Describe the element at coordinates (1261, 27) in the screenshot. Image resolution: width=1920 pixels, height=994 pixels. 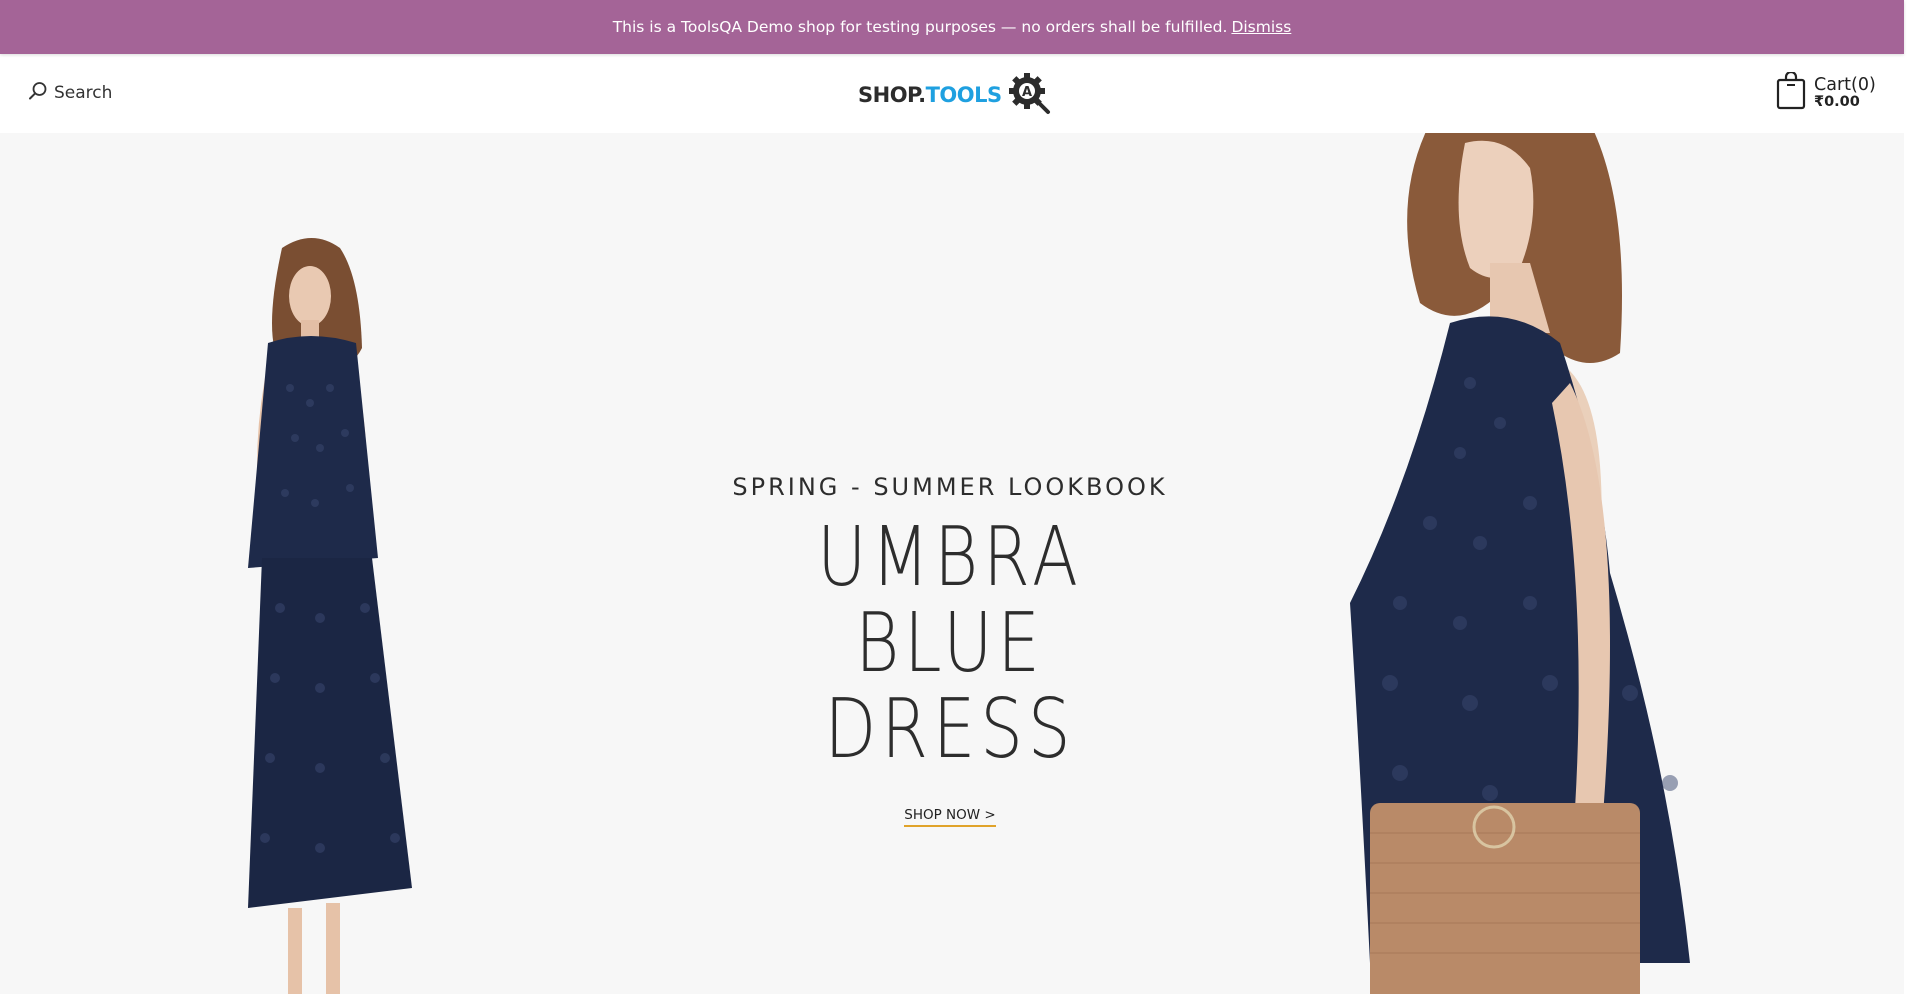
I see `dismiss-link: Dismiss` at that location.